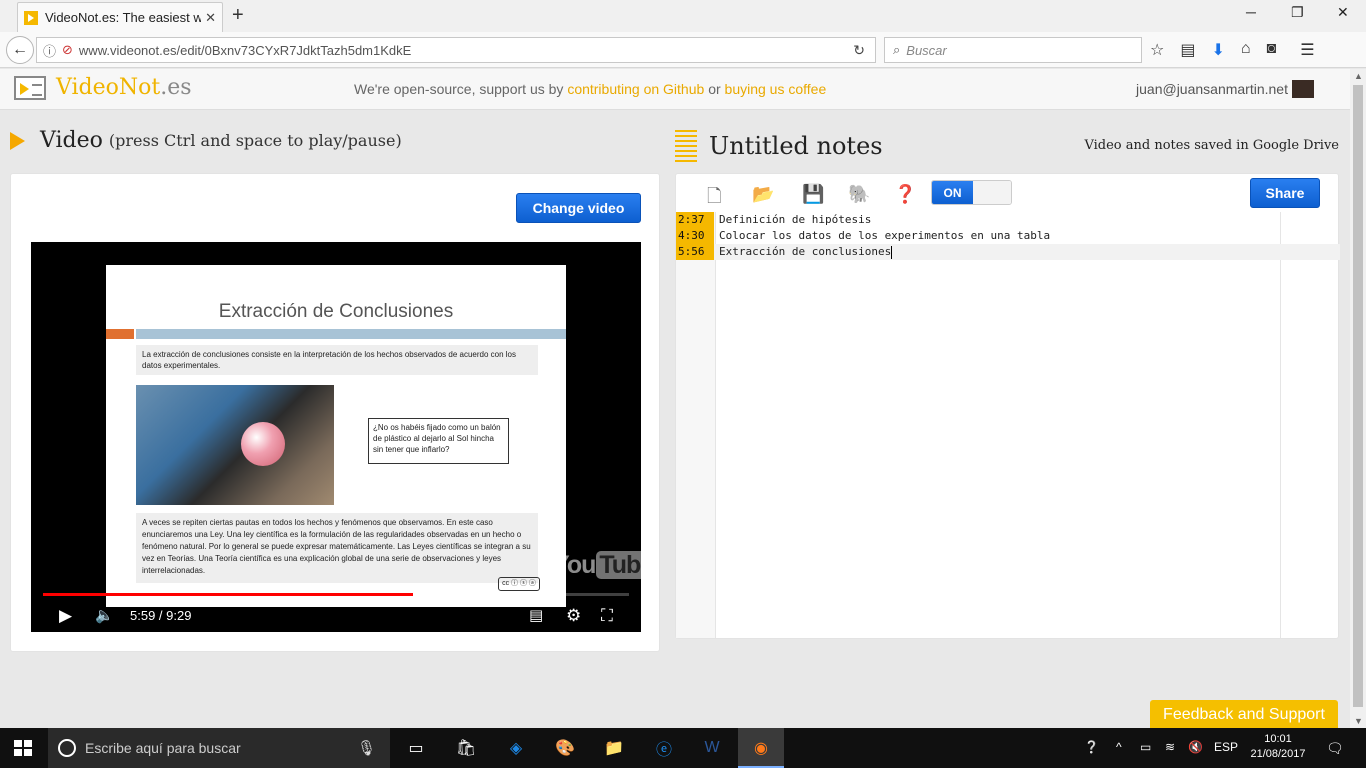 The width and height of the screenshot is (1366, 768). Describe the element at coordinates (859, 50) in the screenshot. I see `reload-icon: ↻` at that location.